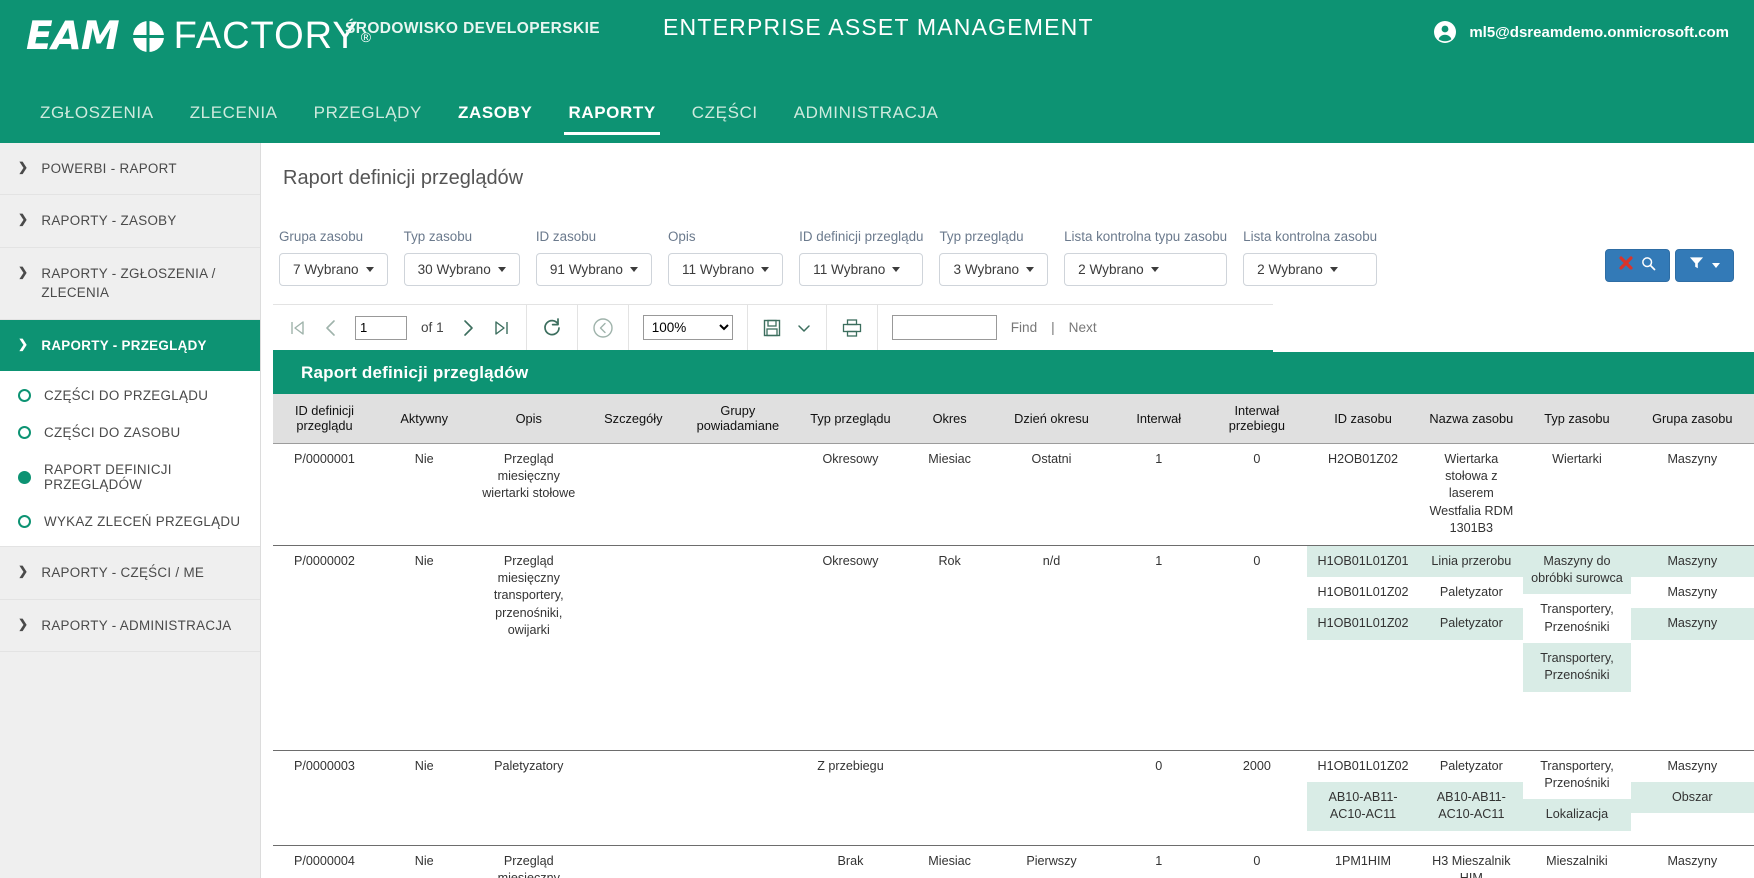 Image resolution: width=1754 pixels, height=878 pixels. What do you see at coordinates (603, 328) in the screenshot?
I see `back-icon` at bounding box center [603, 328].